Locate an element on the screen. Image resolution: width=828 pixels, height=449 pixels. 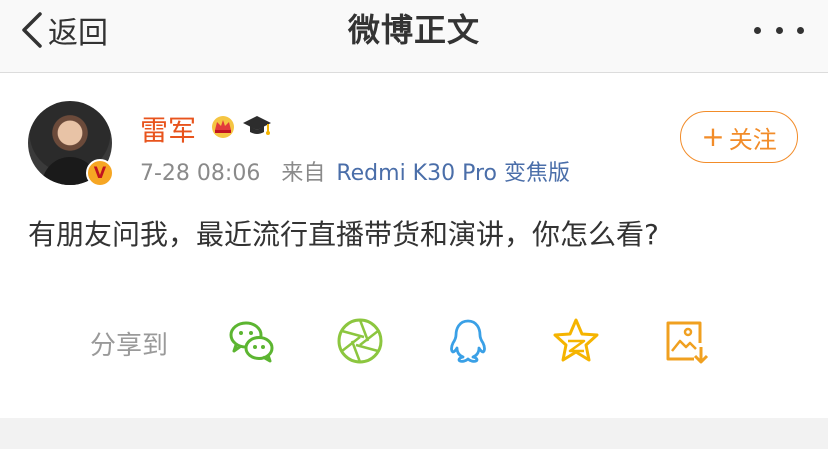
post-time: 7-28 08:06 is located at coordinates (200, 173).